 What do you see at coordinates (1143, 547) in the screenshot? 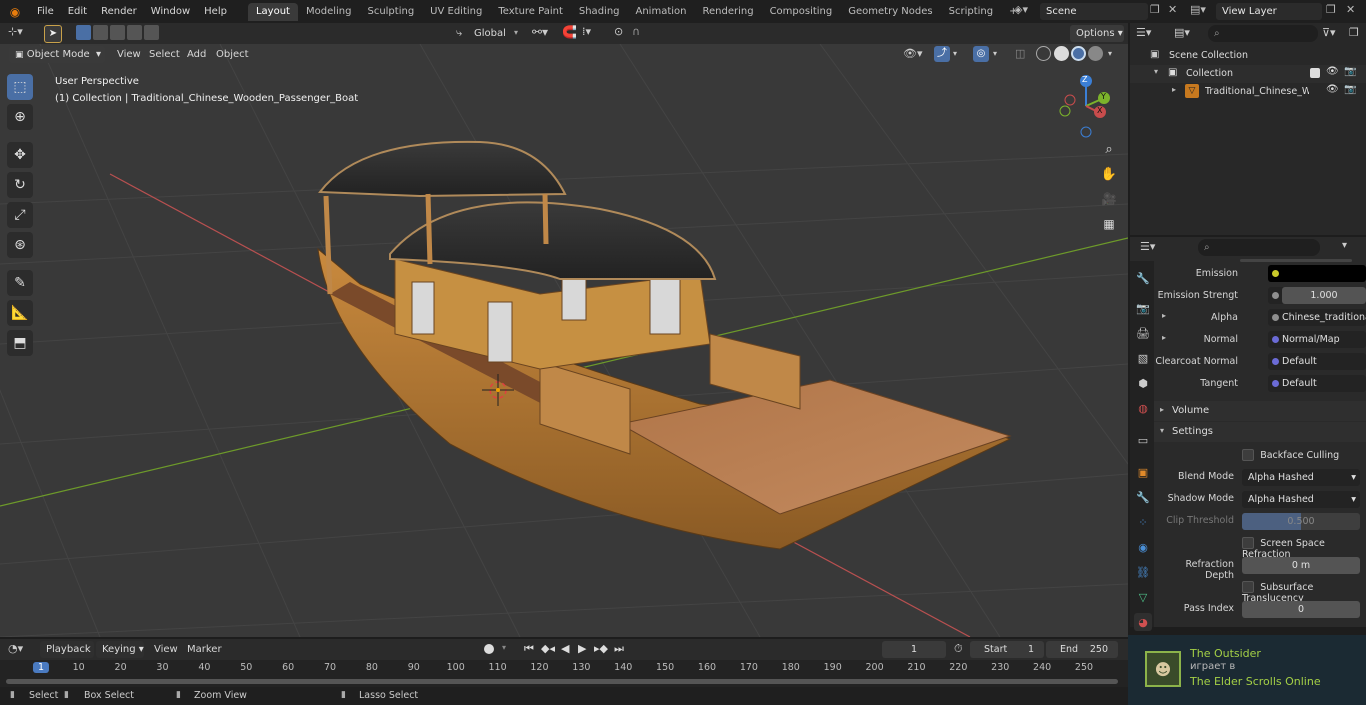
I see `physics-tab-icon: ◉` at bounding box center [1143, 547].